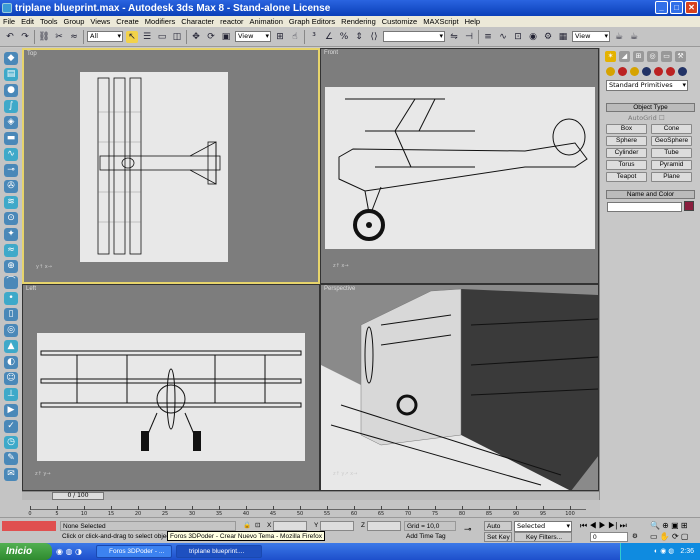  Describe the element at coordinates (543, 526) in the screenshot. I see `key-selection-dropdown: Selected` at that location.